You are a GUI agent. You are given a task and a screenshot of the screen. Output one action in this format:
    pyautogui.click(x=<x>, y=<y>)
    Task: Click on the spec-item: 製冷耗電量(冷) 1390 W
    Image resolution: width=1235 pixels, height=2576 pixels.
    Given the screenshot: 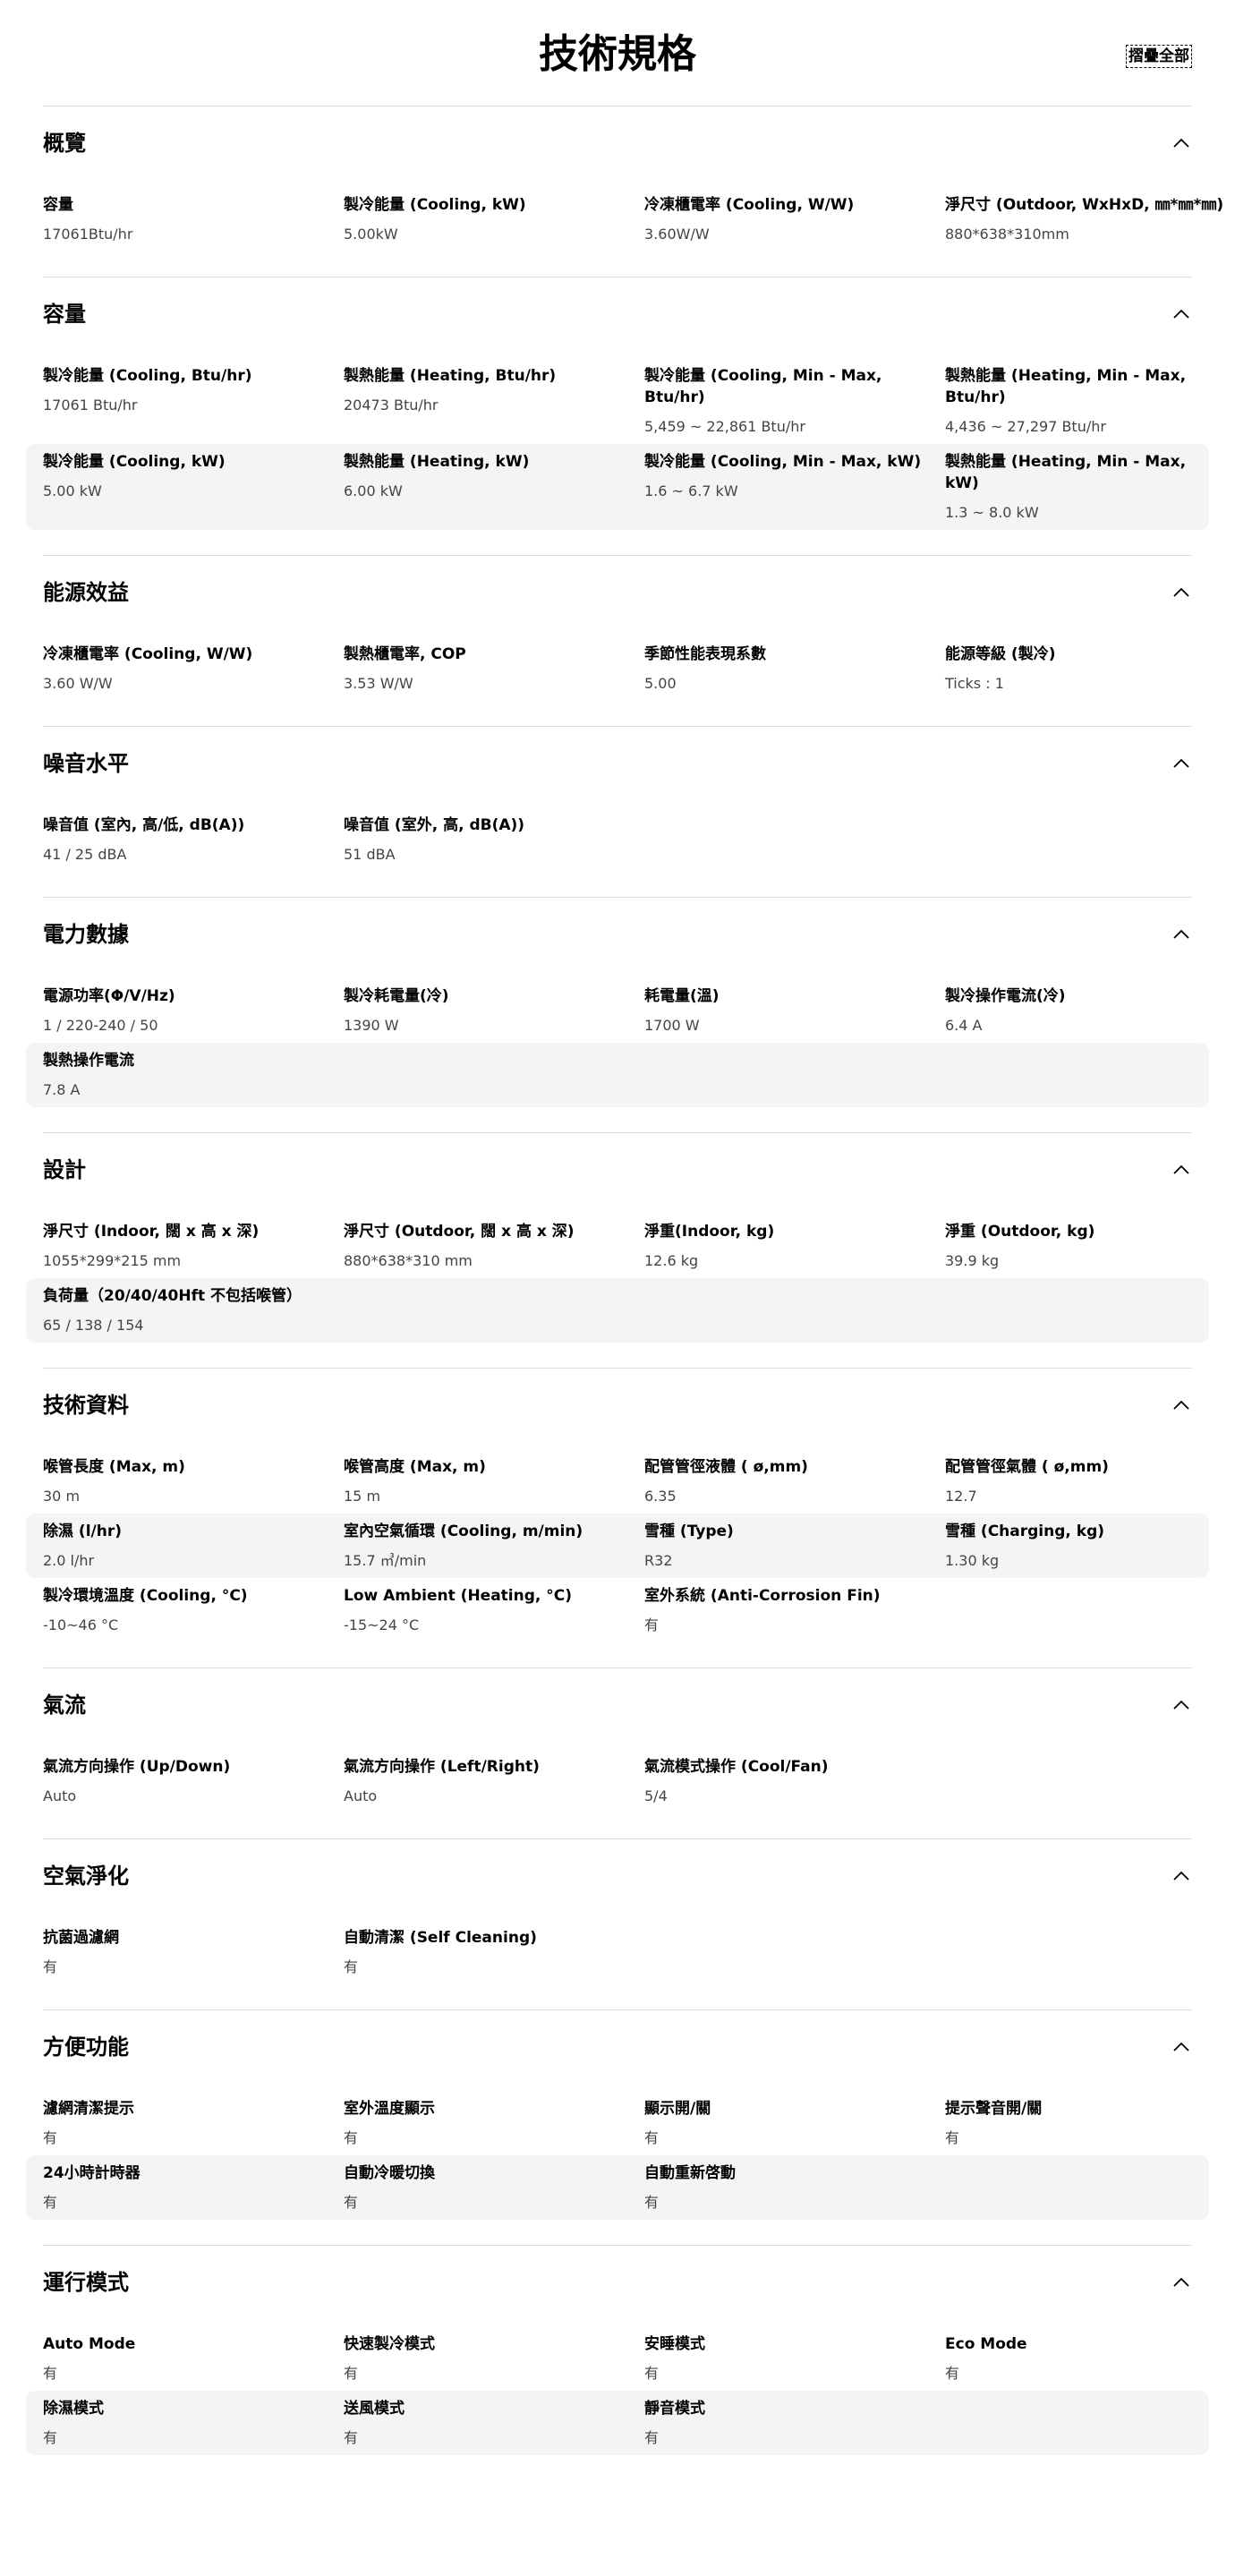 What is the action you would take?
    pyautogui.click(x=494, y=1010)
    